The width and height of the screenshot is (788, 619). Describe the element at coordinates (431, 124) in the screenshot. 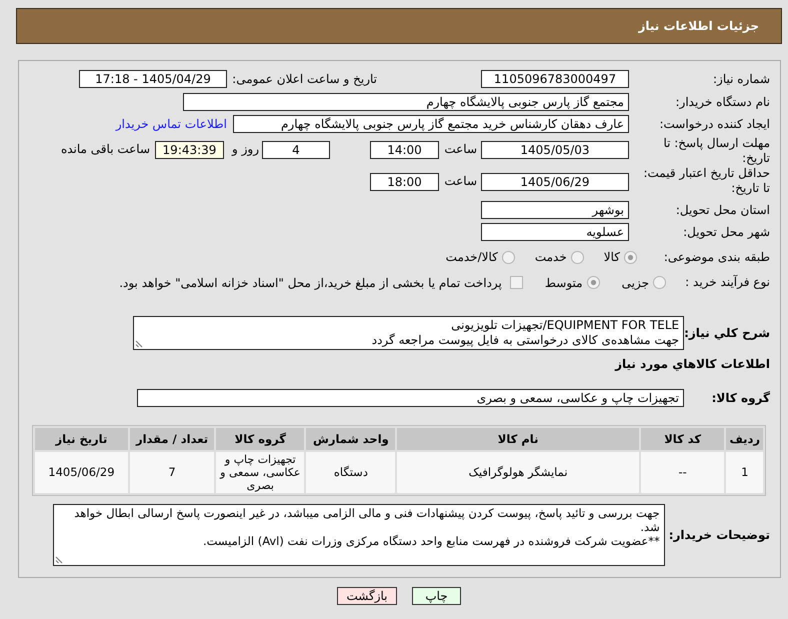

I see `requester-field: عارف دهقان کارشناس خرید مجتمع گاز پارس جنوبی پالایشگاه چهارم` at that location.